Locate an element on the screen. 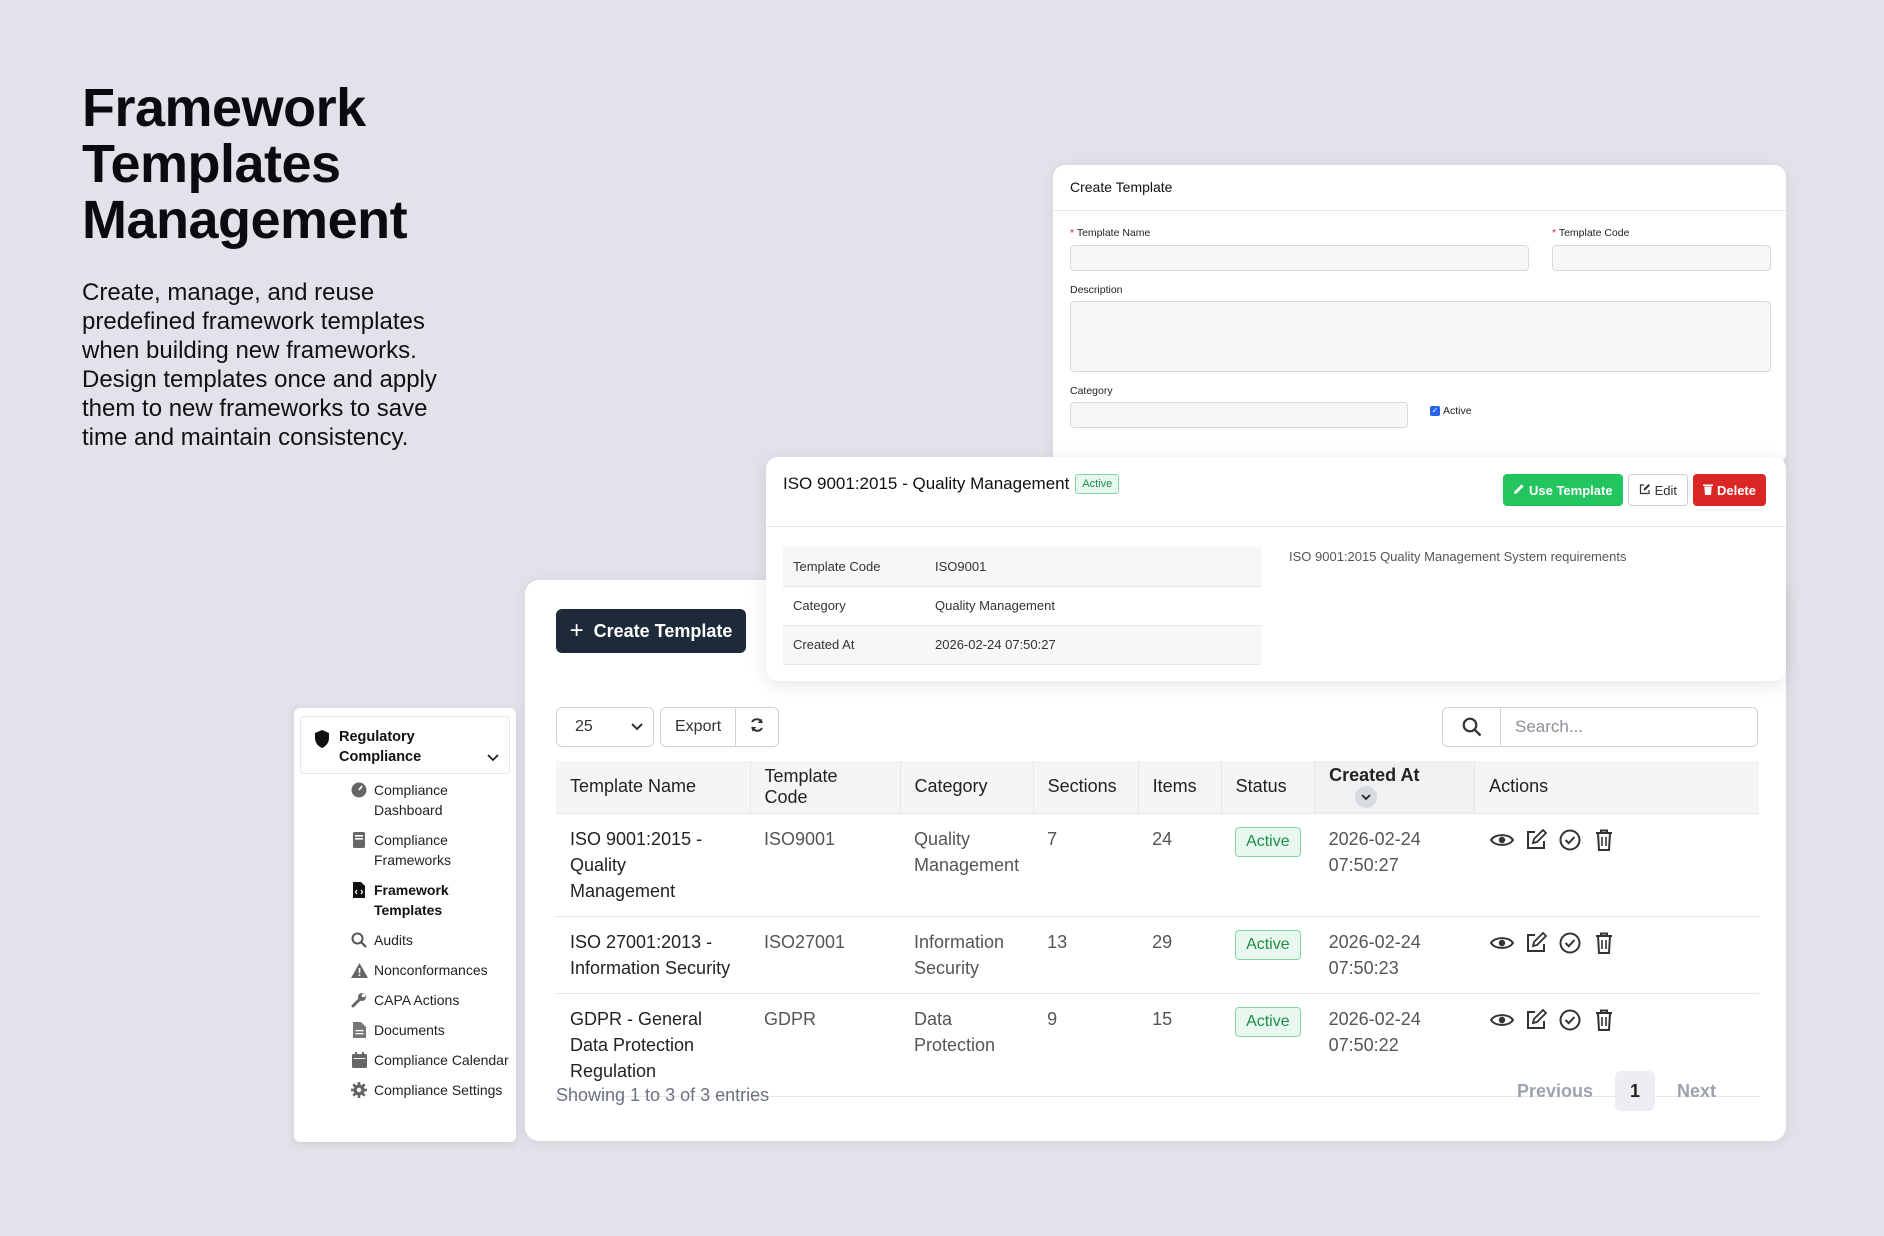 This screenshot has width=1884, height=1236. sidebar-item-compliance-settings: Compliance Settings is located at coordinates (430, 1090).